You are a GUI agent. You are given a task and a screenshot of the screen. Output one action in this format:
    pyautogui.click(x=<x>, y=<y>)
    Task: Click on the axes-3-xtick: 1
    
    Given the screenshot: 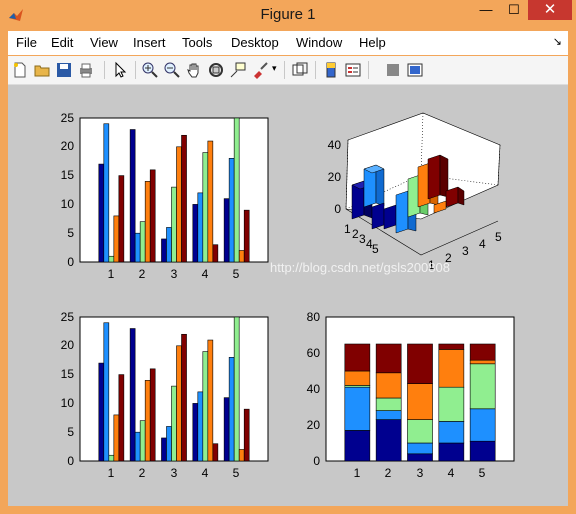 What is the action you would take?
    pyautogui.click(x=111, y=473)
    